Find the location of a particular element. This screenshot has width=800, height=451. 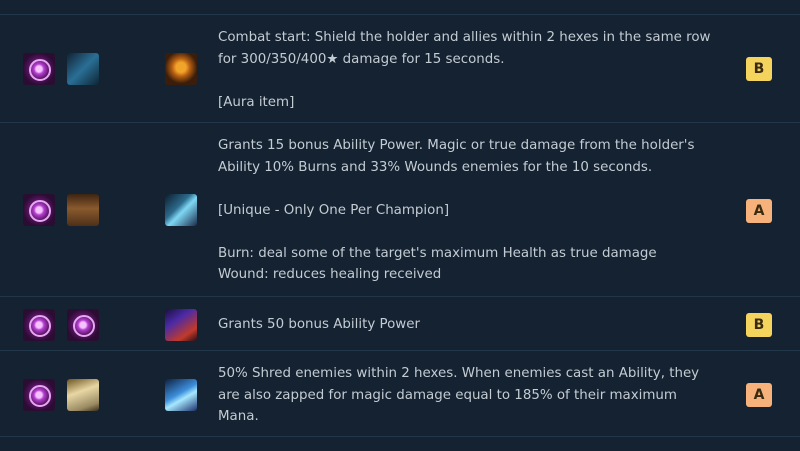

item-row: Grants 50 bonus Ability Power B is located at coordinates (400, 323).